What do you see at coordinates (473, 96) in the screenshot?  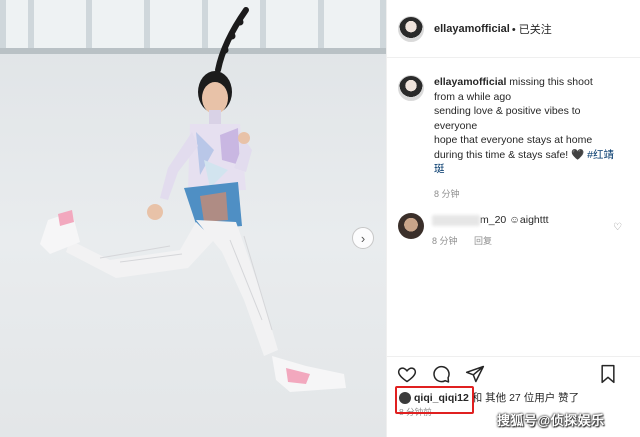 I see `caption-line: from a while ago` at bounding box center [473, 96].